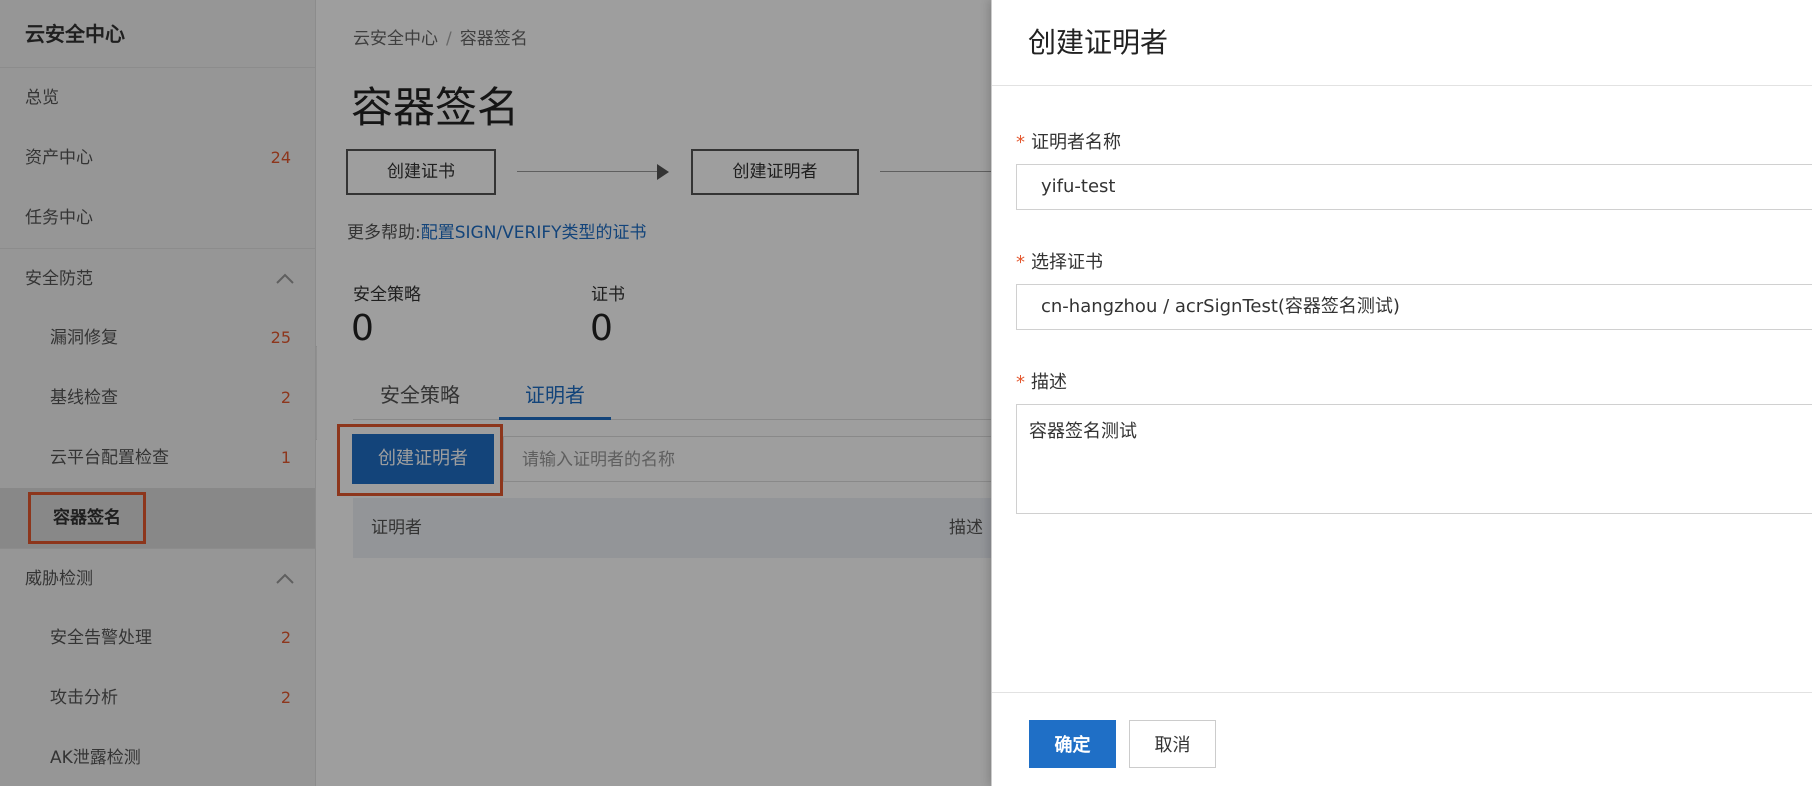 Image resolution: width=1812 pixels, height=786 pixels. Describe the element at coordinates (1172, 744) in the screenshot. I see `cancel-button: 取消` at that location.